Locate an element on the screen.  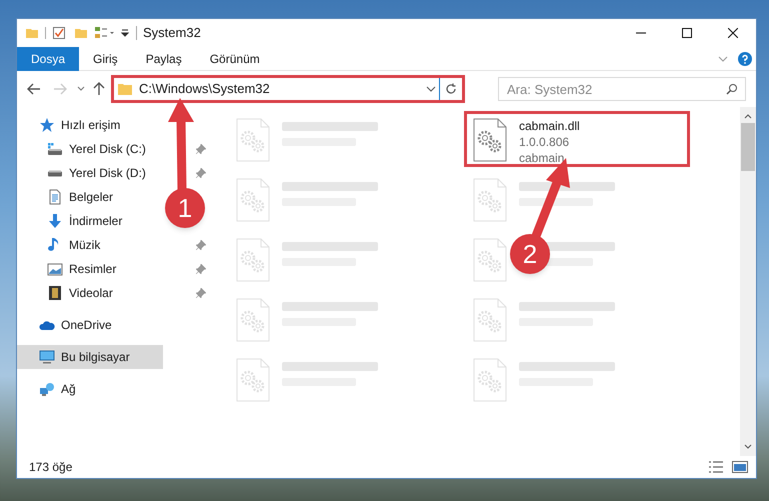
maximize-icon is located at coordinates (687, 33).